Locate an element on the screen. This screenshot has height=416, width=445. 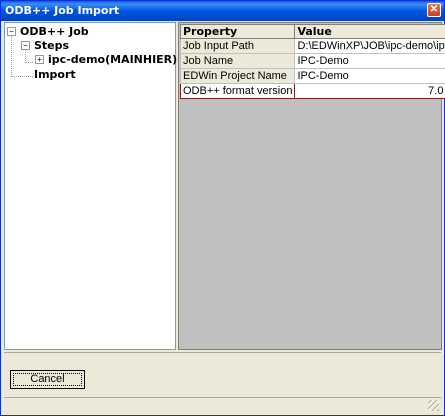
close-icon: ✕ is located at coordinates (434, 10).